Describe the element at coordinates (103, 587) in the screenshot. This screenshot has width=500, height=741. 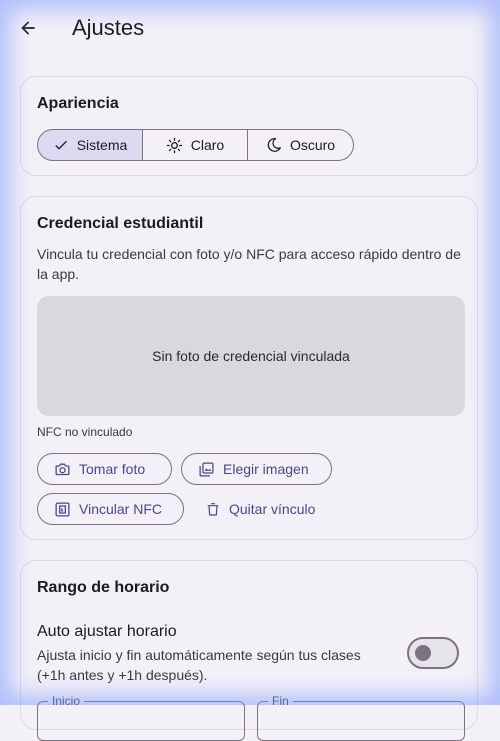
I see `schedule-title: Rango de horario` at that location.